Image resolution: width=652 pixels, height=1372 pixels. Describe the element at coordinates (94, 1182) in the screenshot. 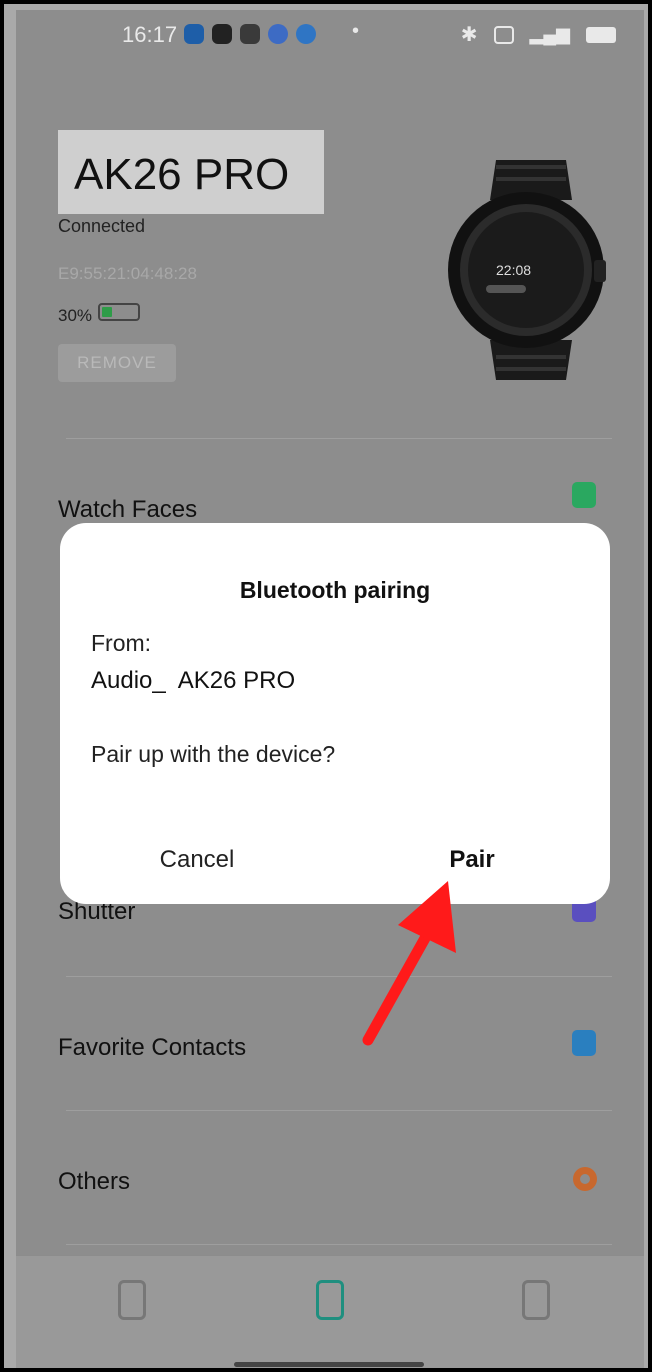

I see `menu-item-others: Others` at that location.